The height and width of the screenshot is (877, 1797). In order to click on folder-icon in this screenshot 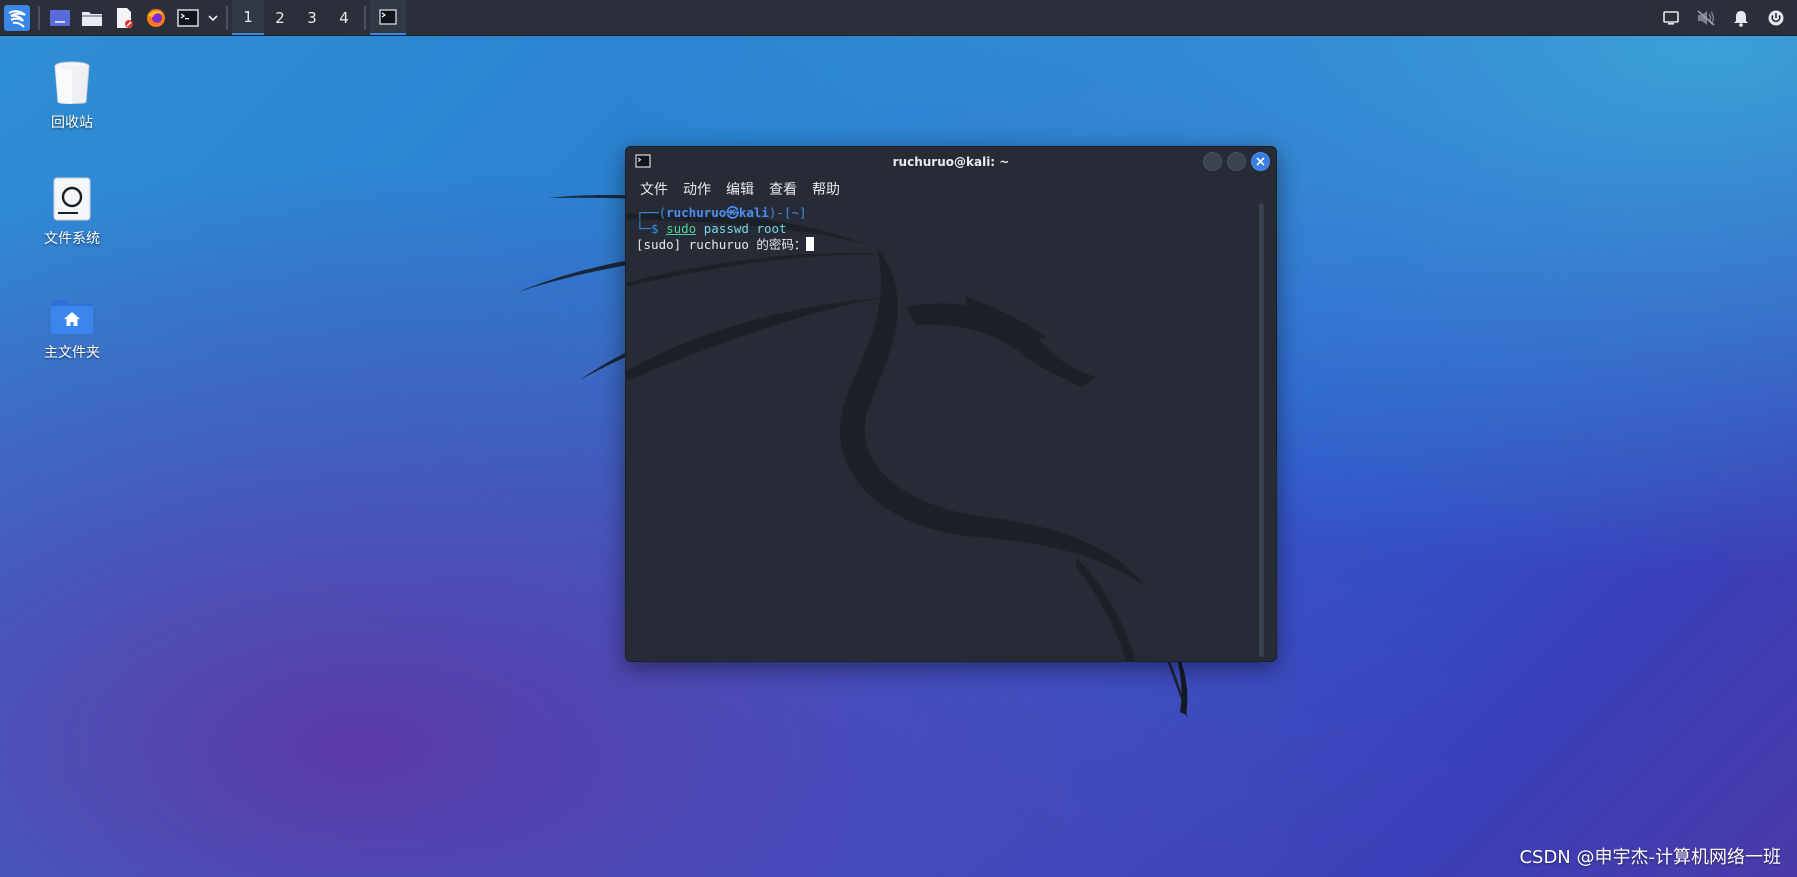, I will do `click(92, 18)`.